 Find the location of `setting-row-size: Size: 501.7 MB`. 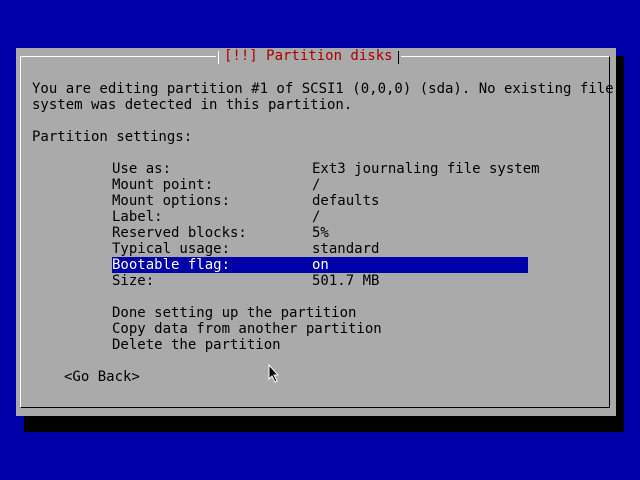

setting-row-size: Size: 501.7 MB is located at coordinates (320, 281).